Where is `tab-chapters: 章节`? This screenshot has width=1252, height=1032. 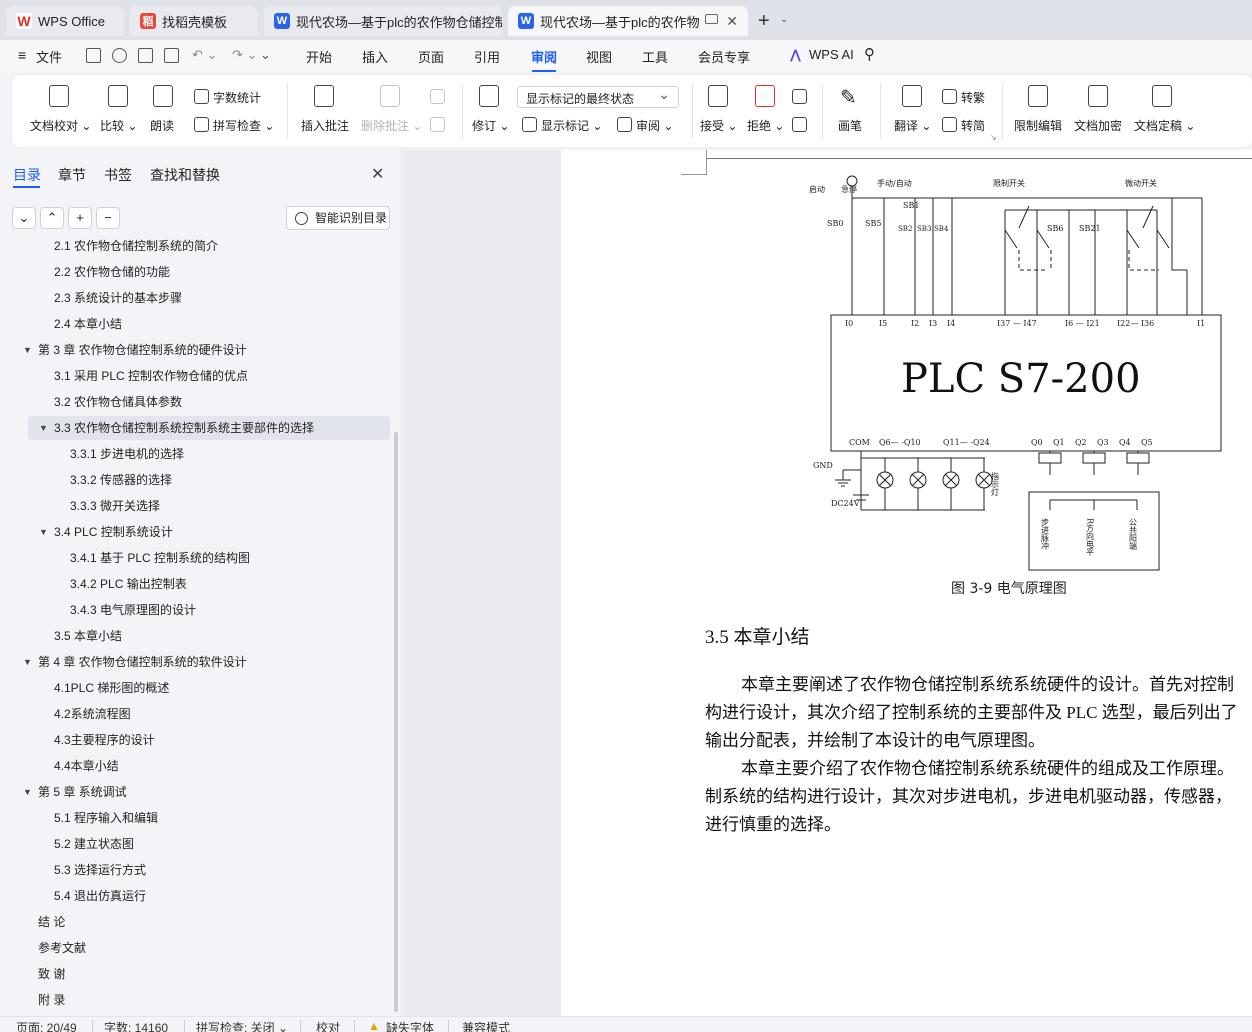 tab-chapters: 章节 is located at coordinates (72, 175).